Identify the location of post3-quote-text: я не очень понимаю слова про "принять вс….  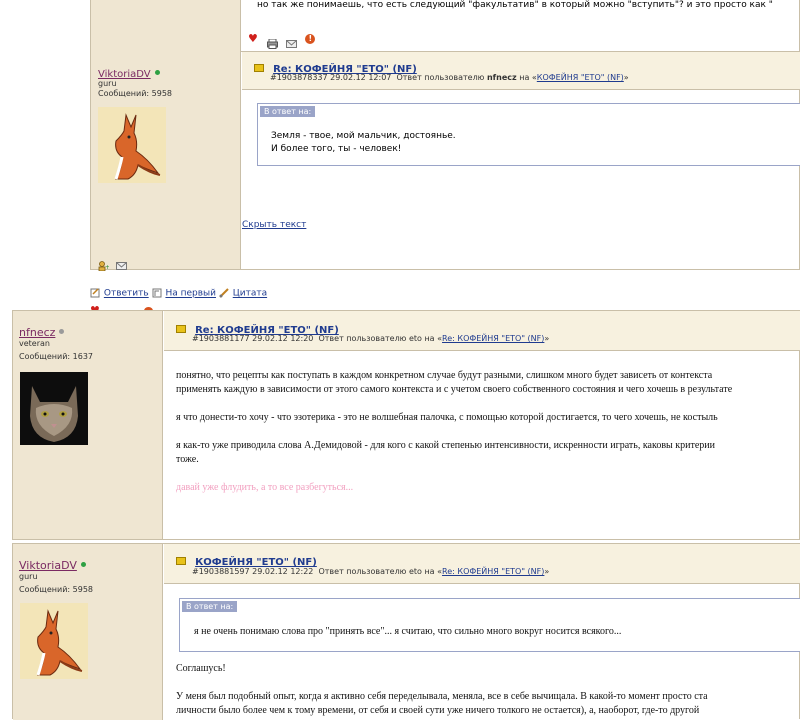
(408, 631).